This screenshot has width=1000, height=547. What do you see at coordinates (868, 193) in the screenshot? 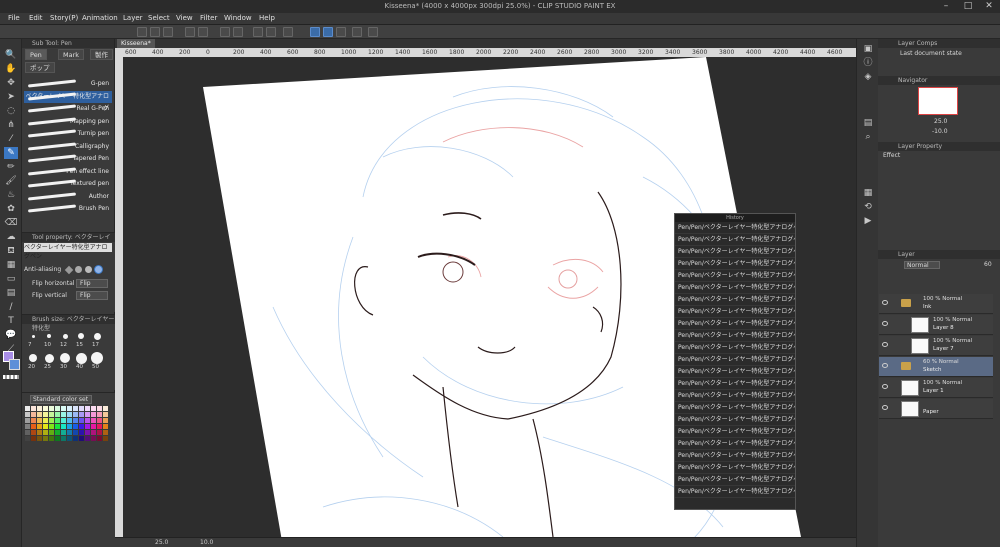
I see `material-icon: ▦` at bounding box center [868, 193].